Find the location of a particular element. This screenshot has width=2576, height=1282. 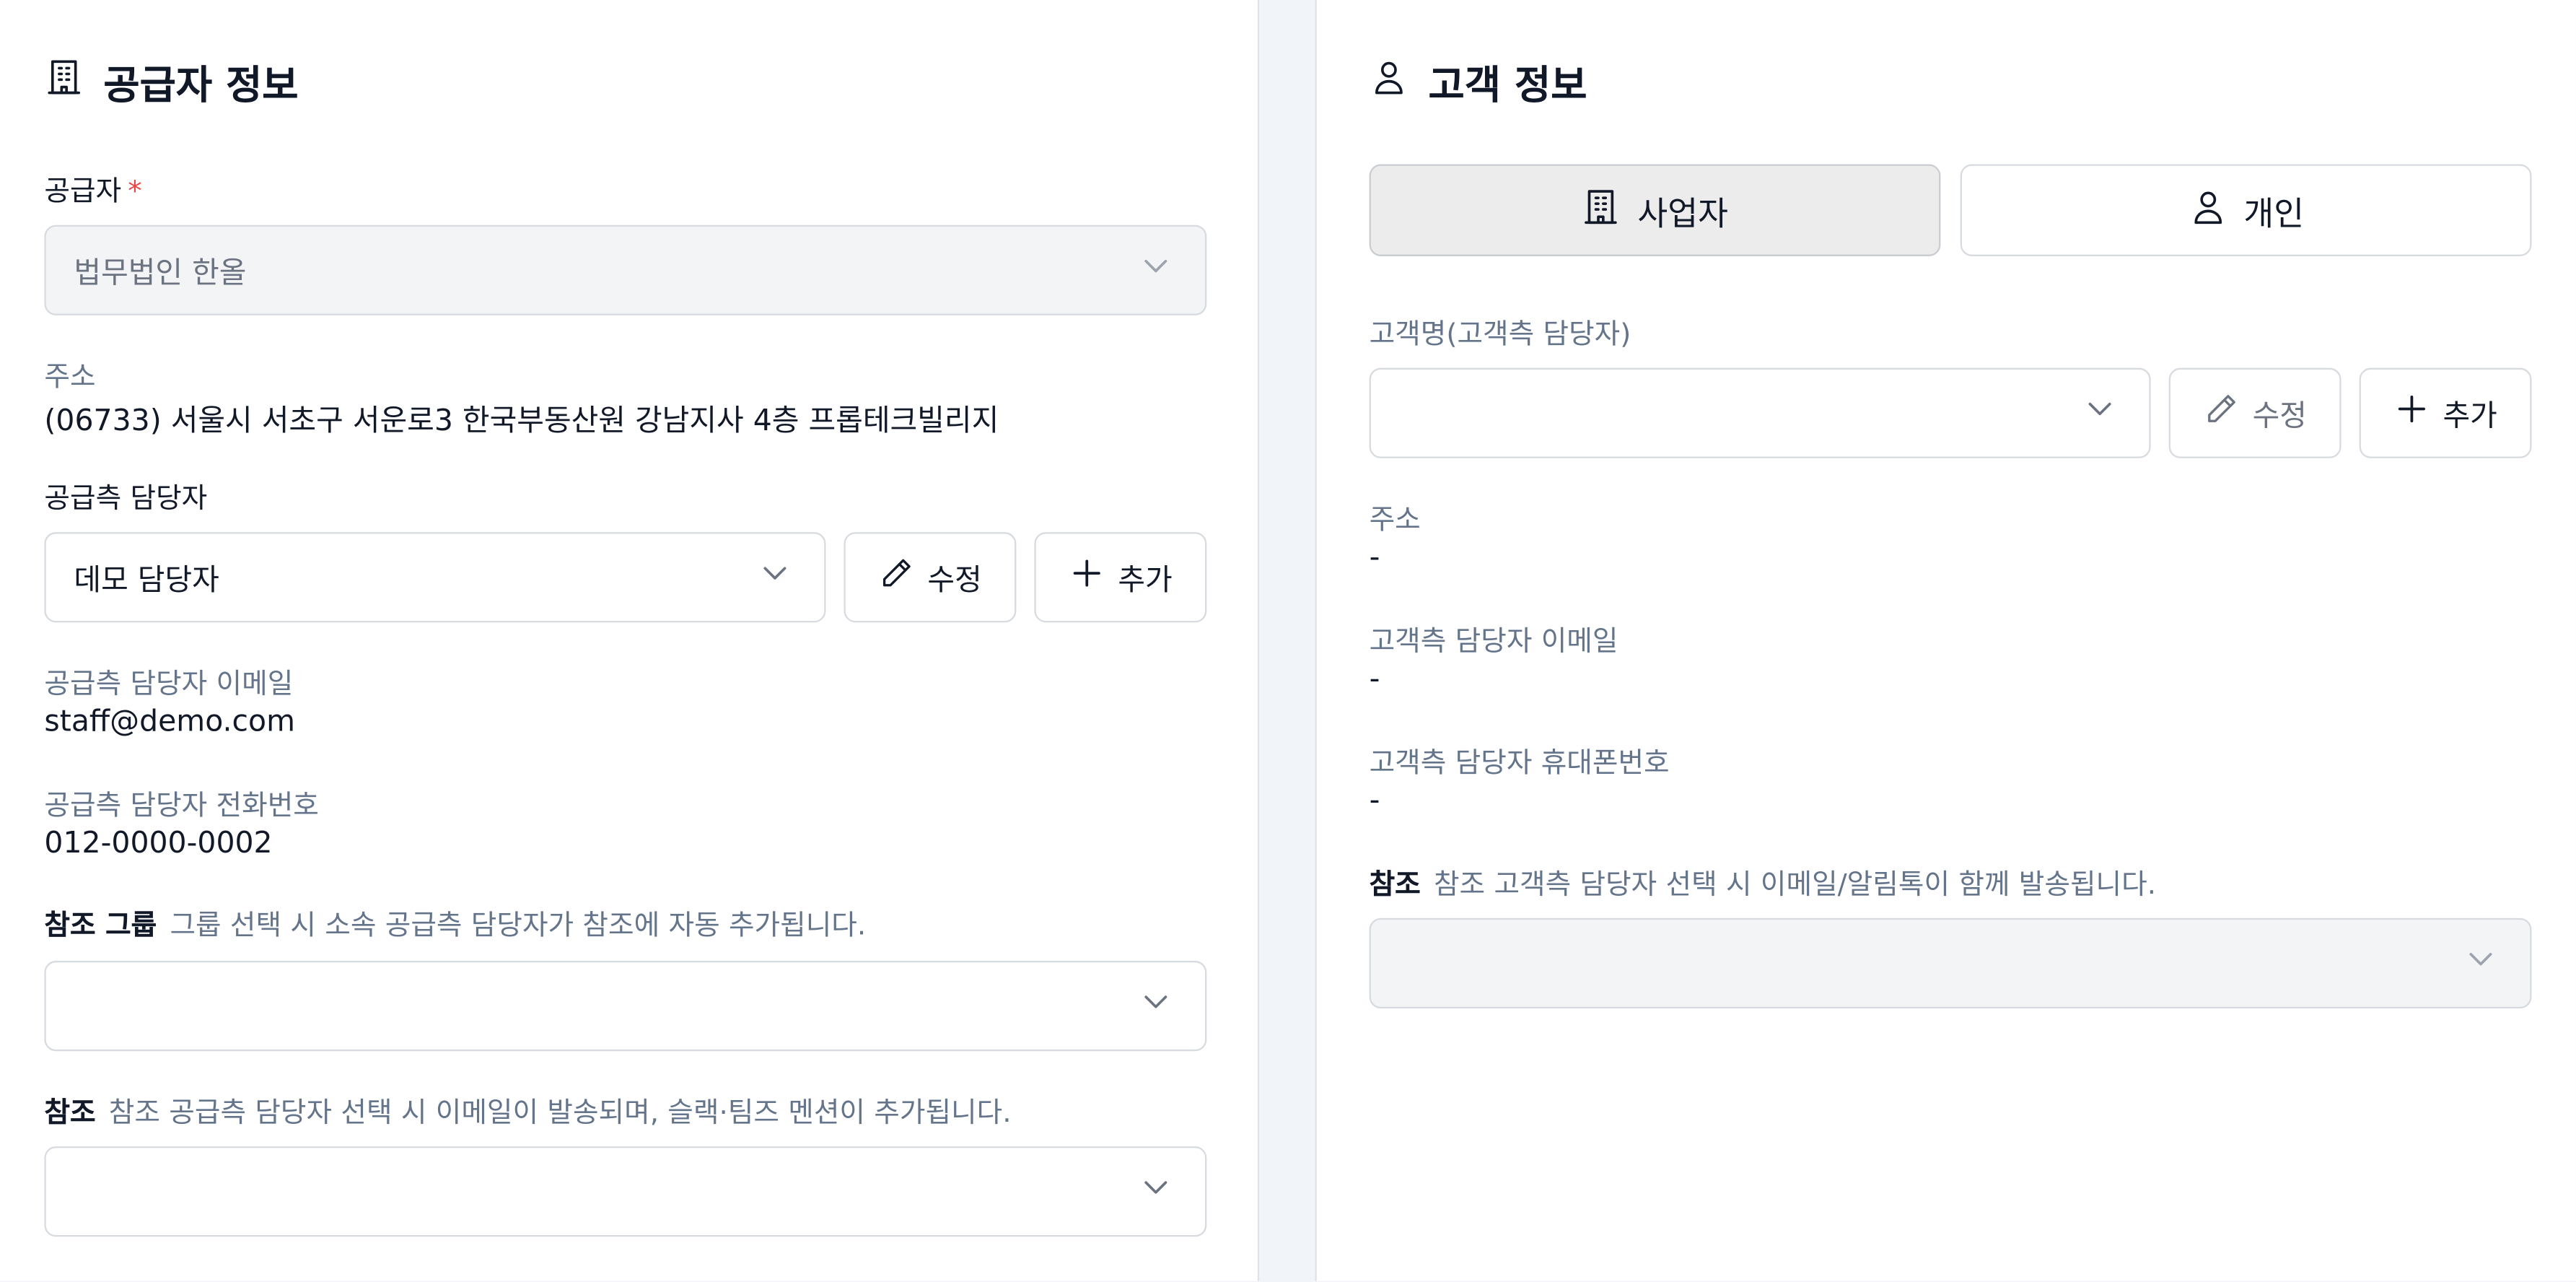

customer-cc-label: 참조 is located at coordinates (1395, 885).